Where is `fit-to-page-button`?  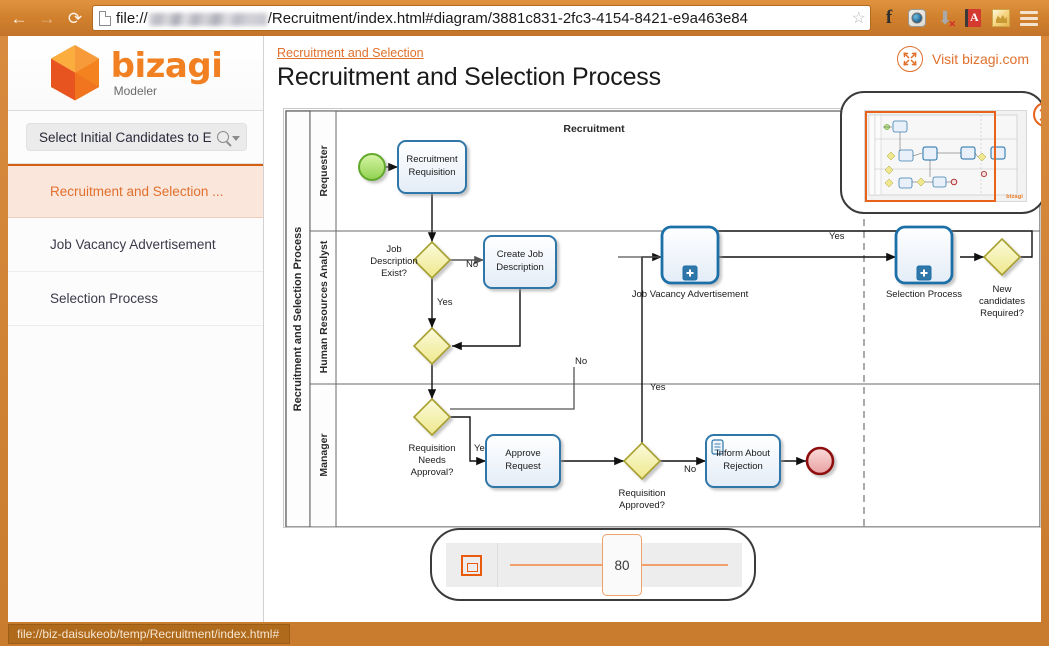
fit-to-page-button is located at coordinates (472, 565).